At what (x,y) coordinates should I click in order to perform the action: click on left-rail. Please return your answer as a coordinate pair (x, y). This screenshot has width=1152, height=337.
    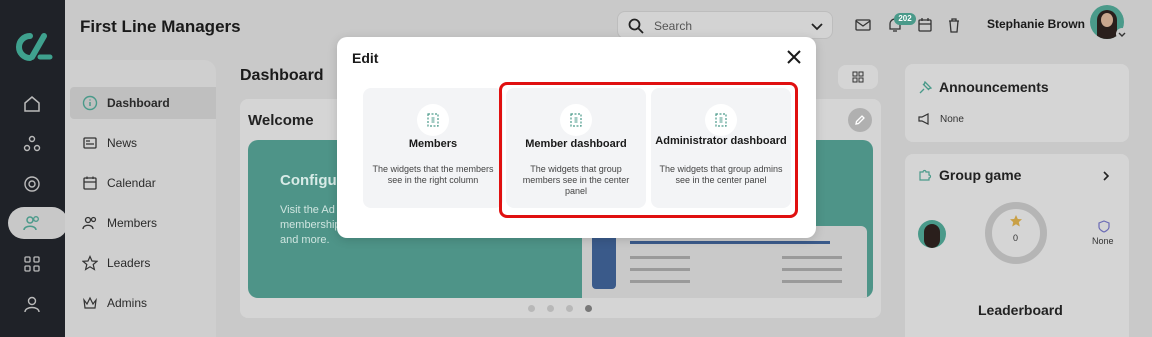
    Looking at the image, I should click on (34, 168).